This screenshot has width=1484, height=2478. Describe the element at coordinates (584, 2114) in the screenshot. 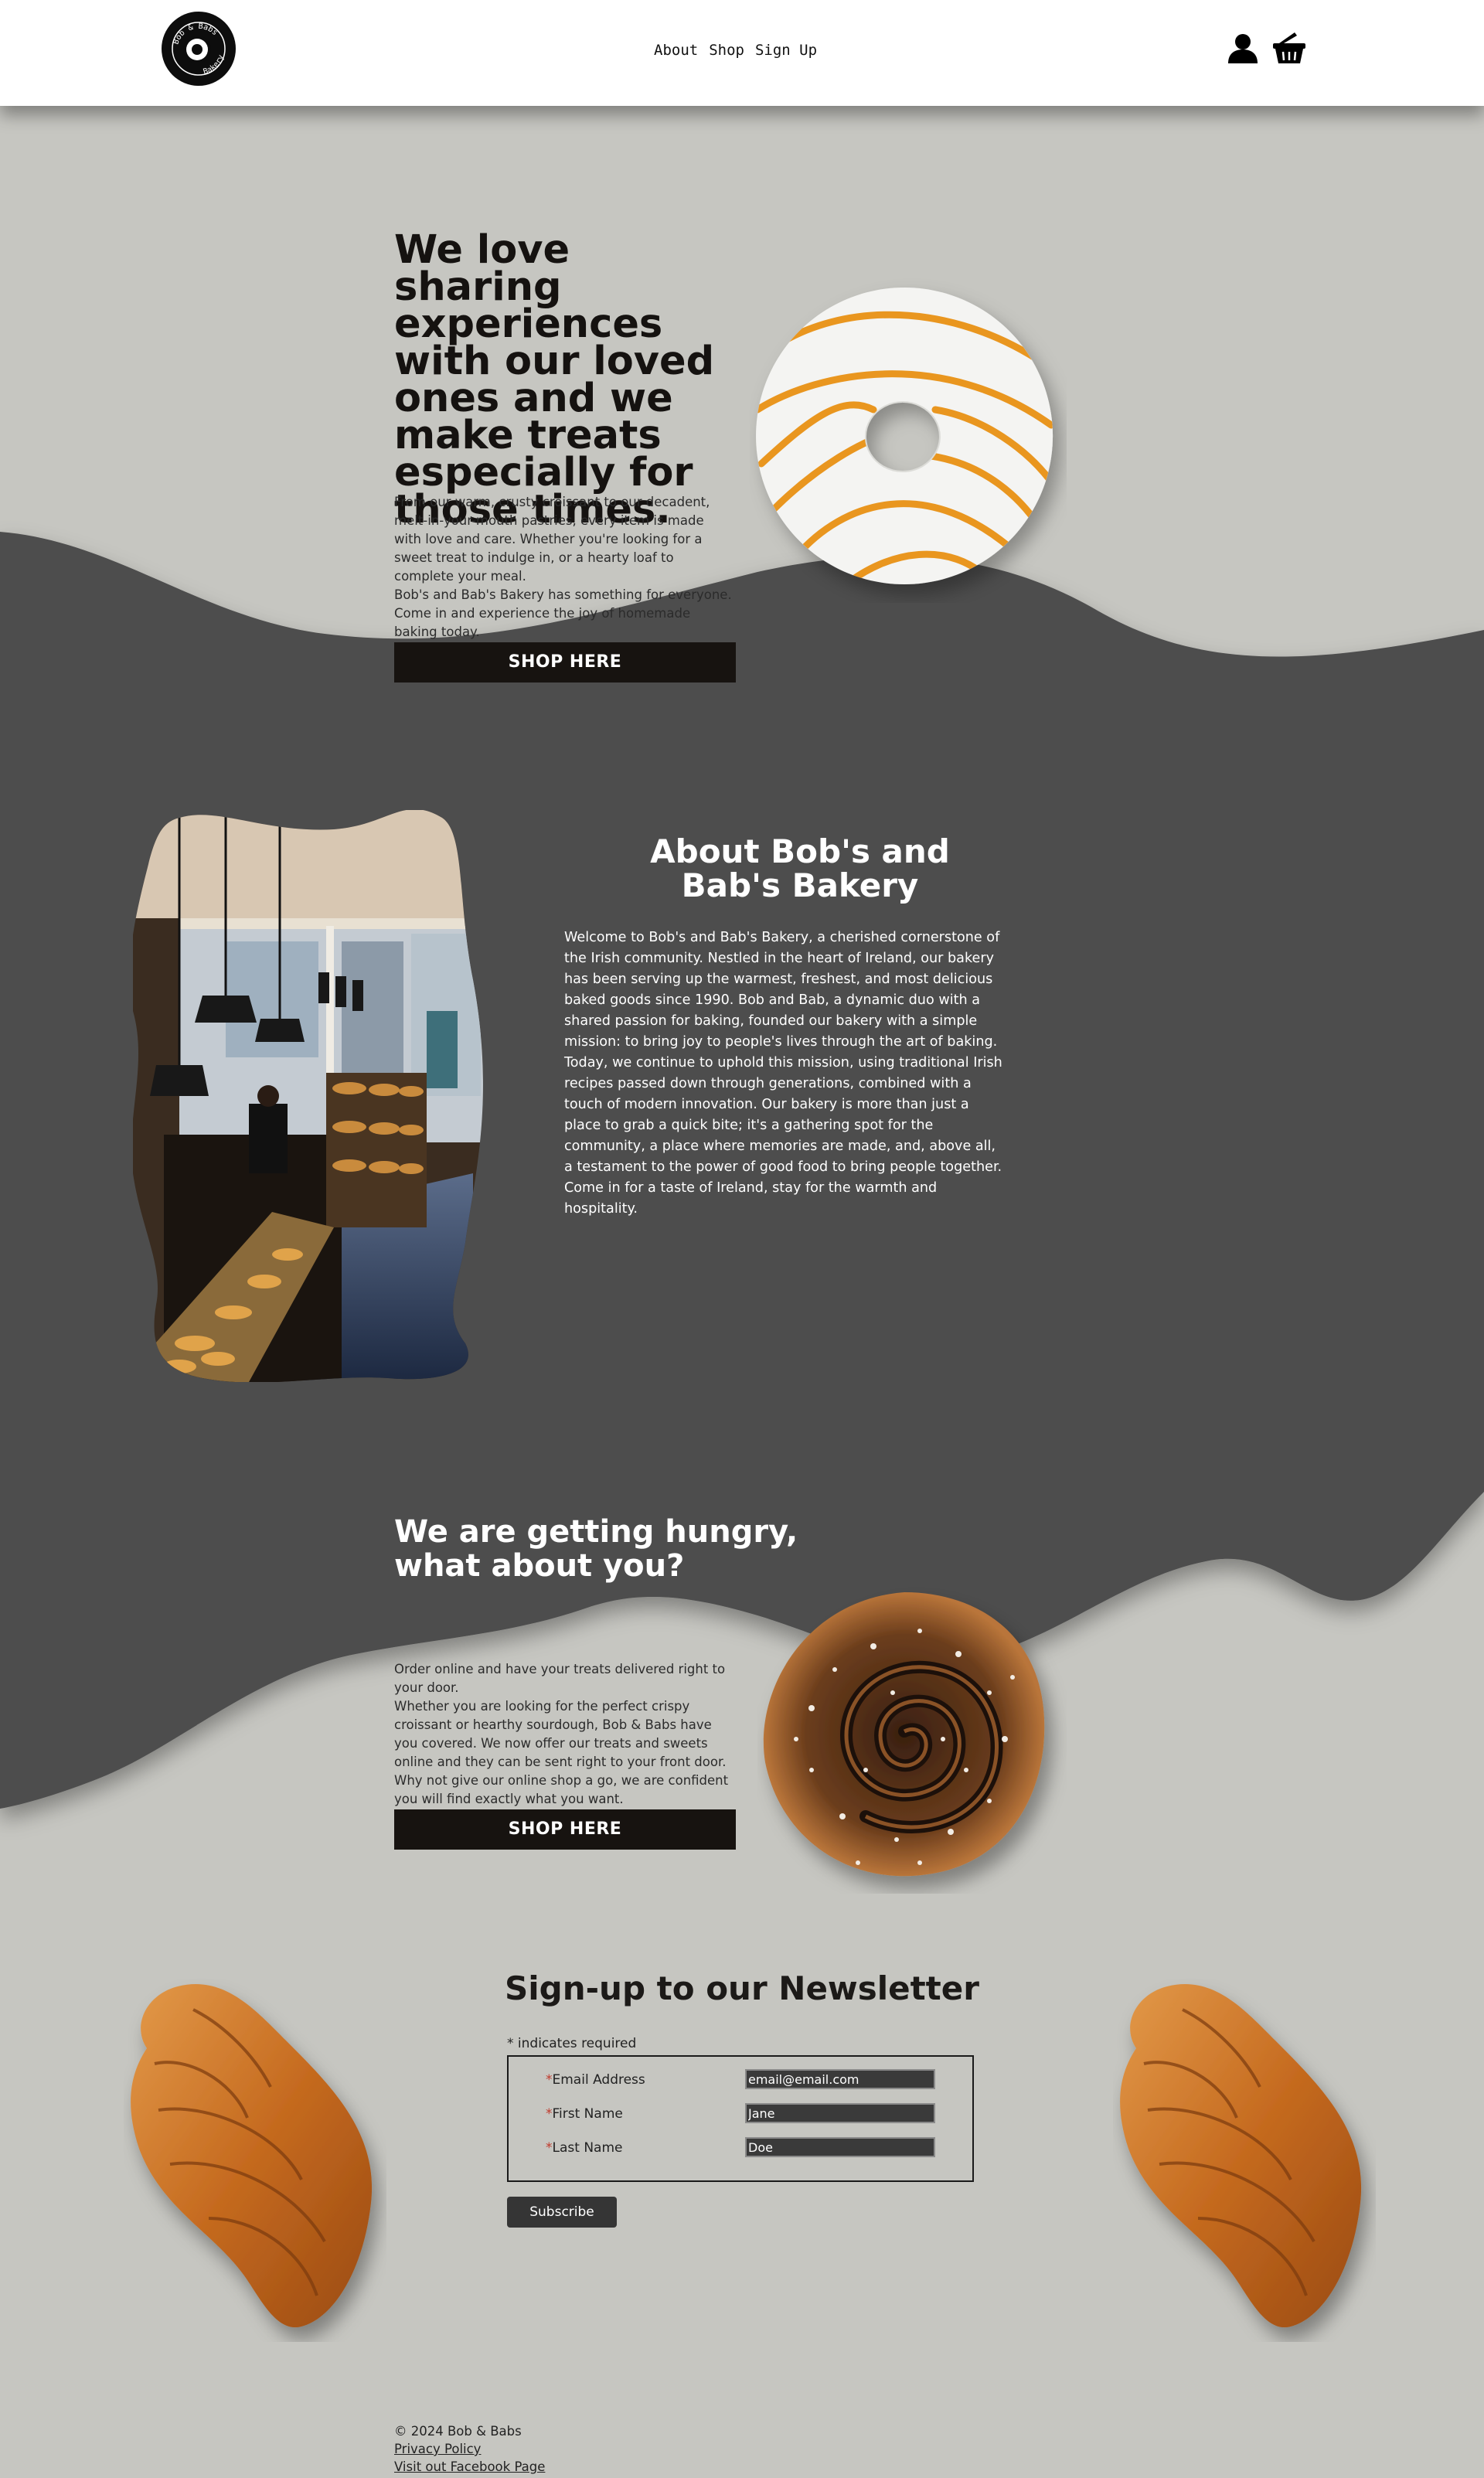

I see `first-name-label: *First Name` at that location.